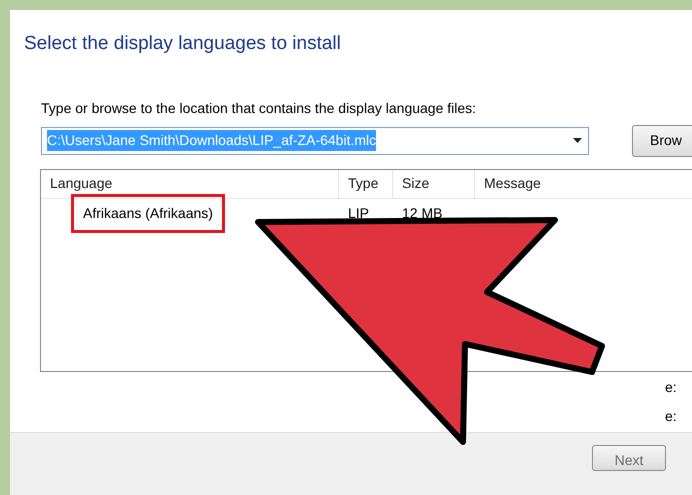  What do you see at coordinates (512, 183) in the screenshot?
I see `column-header: Message` at bounding box center [512, 183].